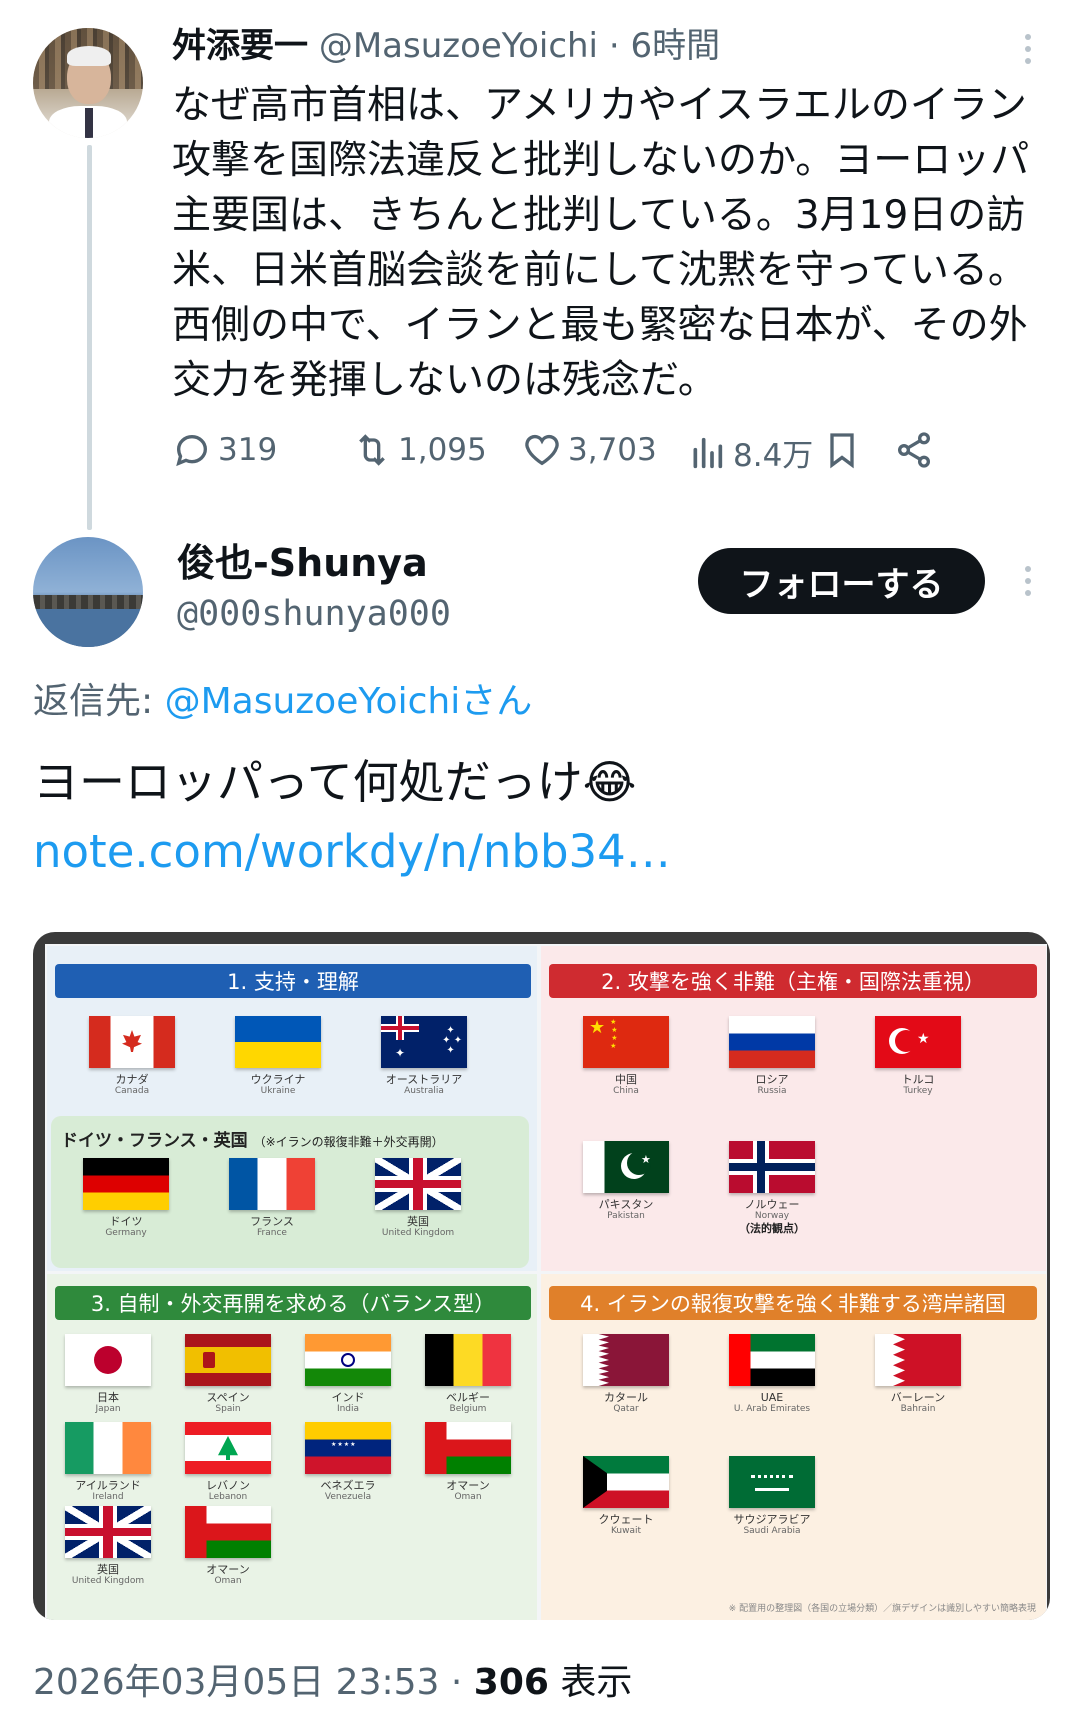 Image resolution: width=1080 pixels, height=1729 pixels. I want to click on parent-tweet-header: 舛添要一 @MasuzoeYoichi · 6時間, so click(446, 46).